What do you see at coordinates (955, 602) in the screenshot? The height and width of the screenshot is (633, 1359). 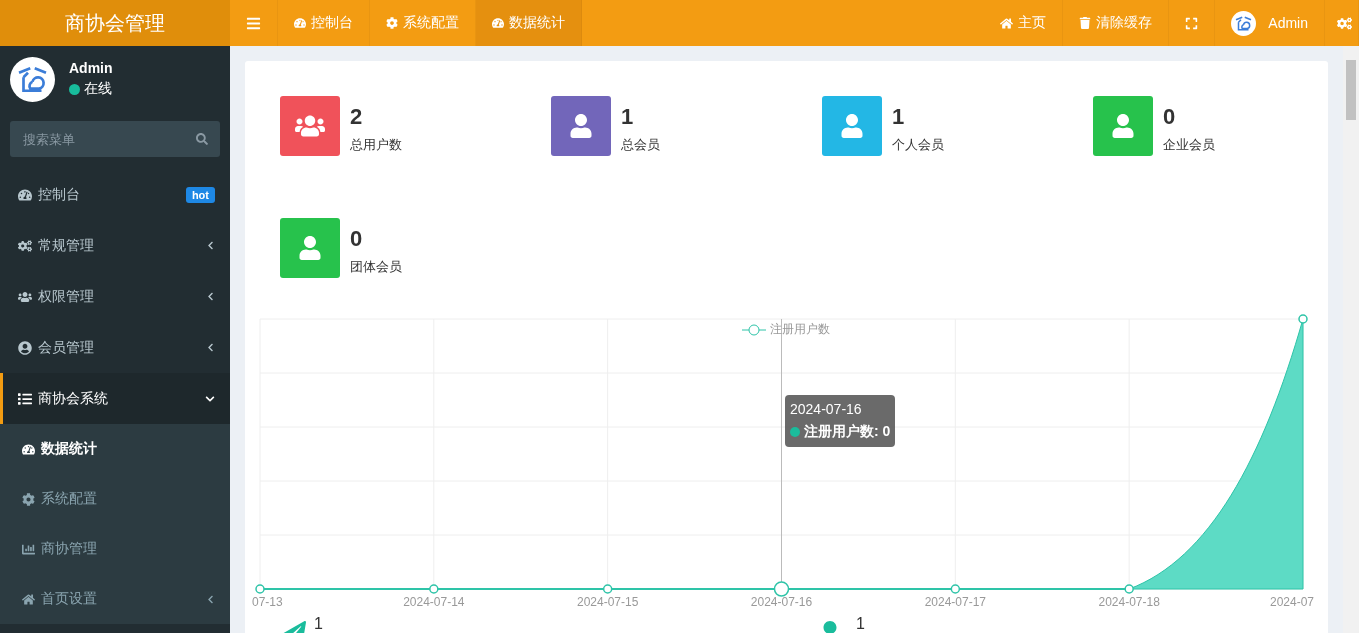 I see `x-axis-label: 2024-07-17` at bounding box center [955, 602].